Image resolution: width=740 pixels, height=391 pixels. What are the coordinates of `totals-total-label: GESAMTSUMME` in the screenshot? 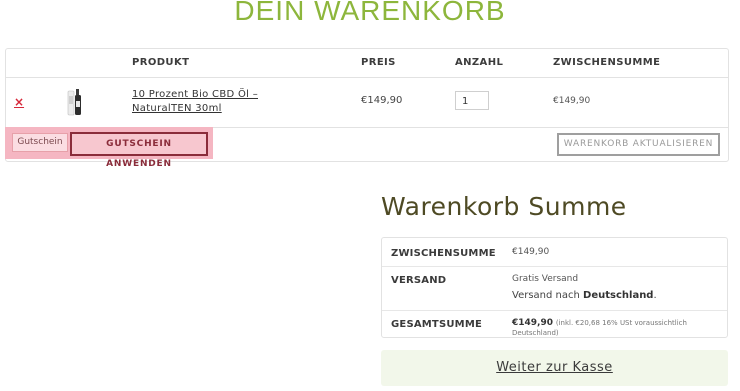 It's located at (437, 324).